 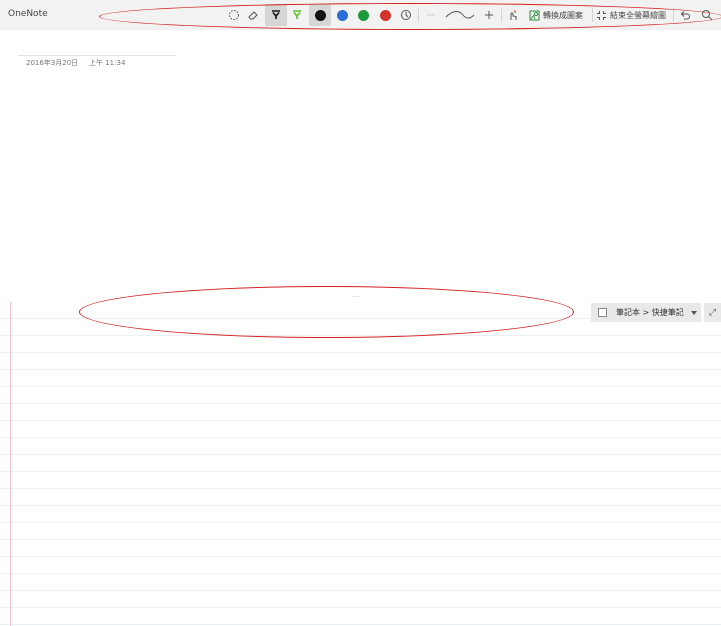 I want to click on highlighter-tool, so click(x=297, y=15).